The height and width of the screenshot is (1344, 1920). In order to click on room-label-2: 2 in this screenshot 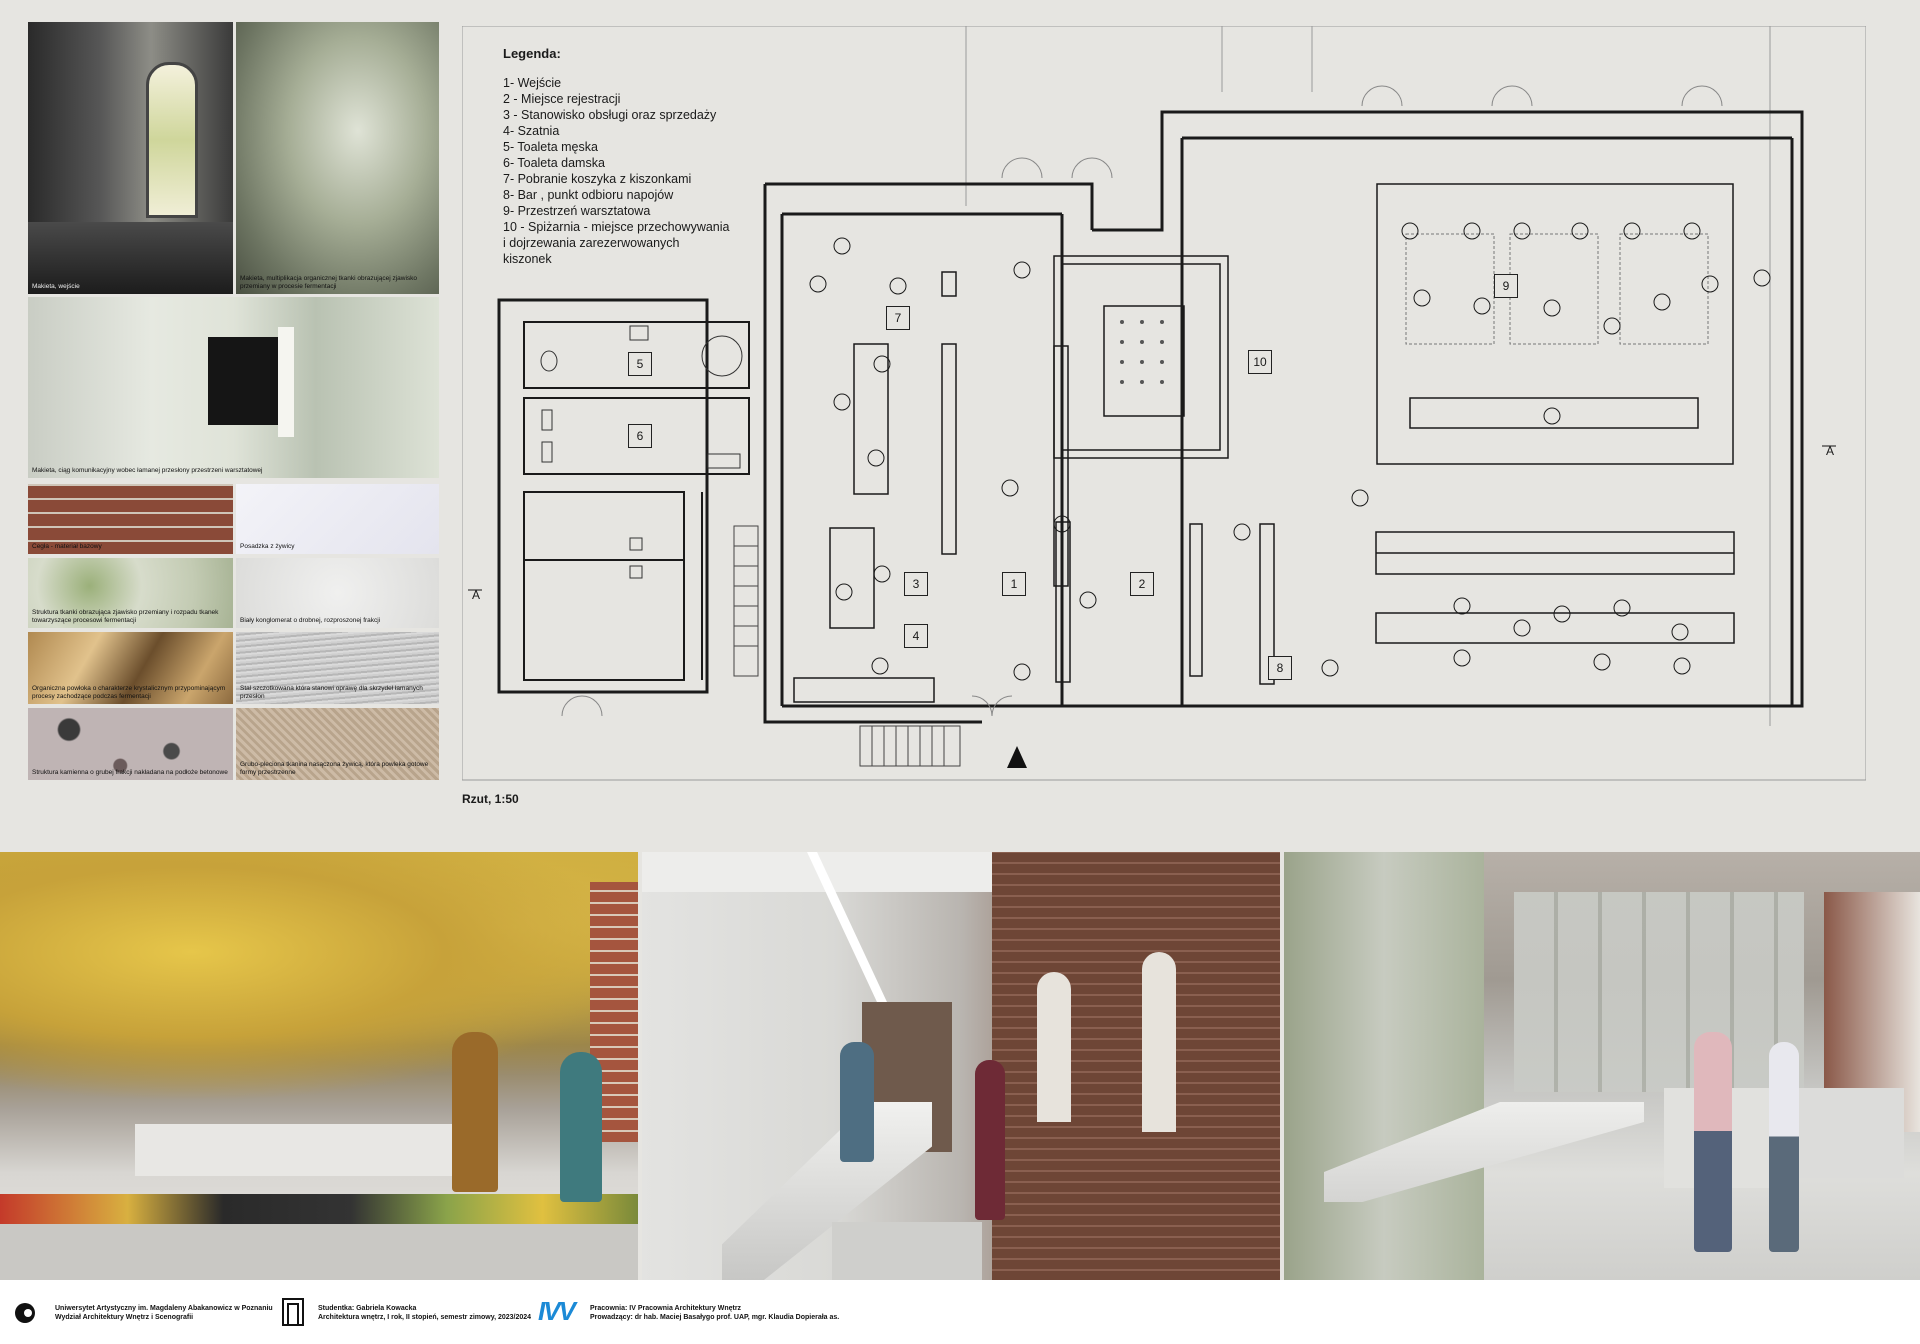, I will do `click(1142, 584)`.